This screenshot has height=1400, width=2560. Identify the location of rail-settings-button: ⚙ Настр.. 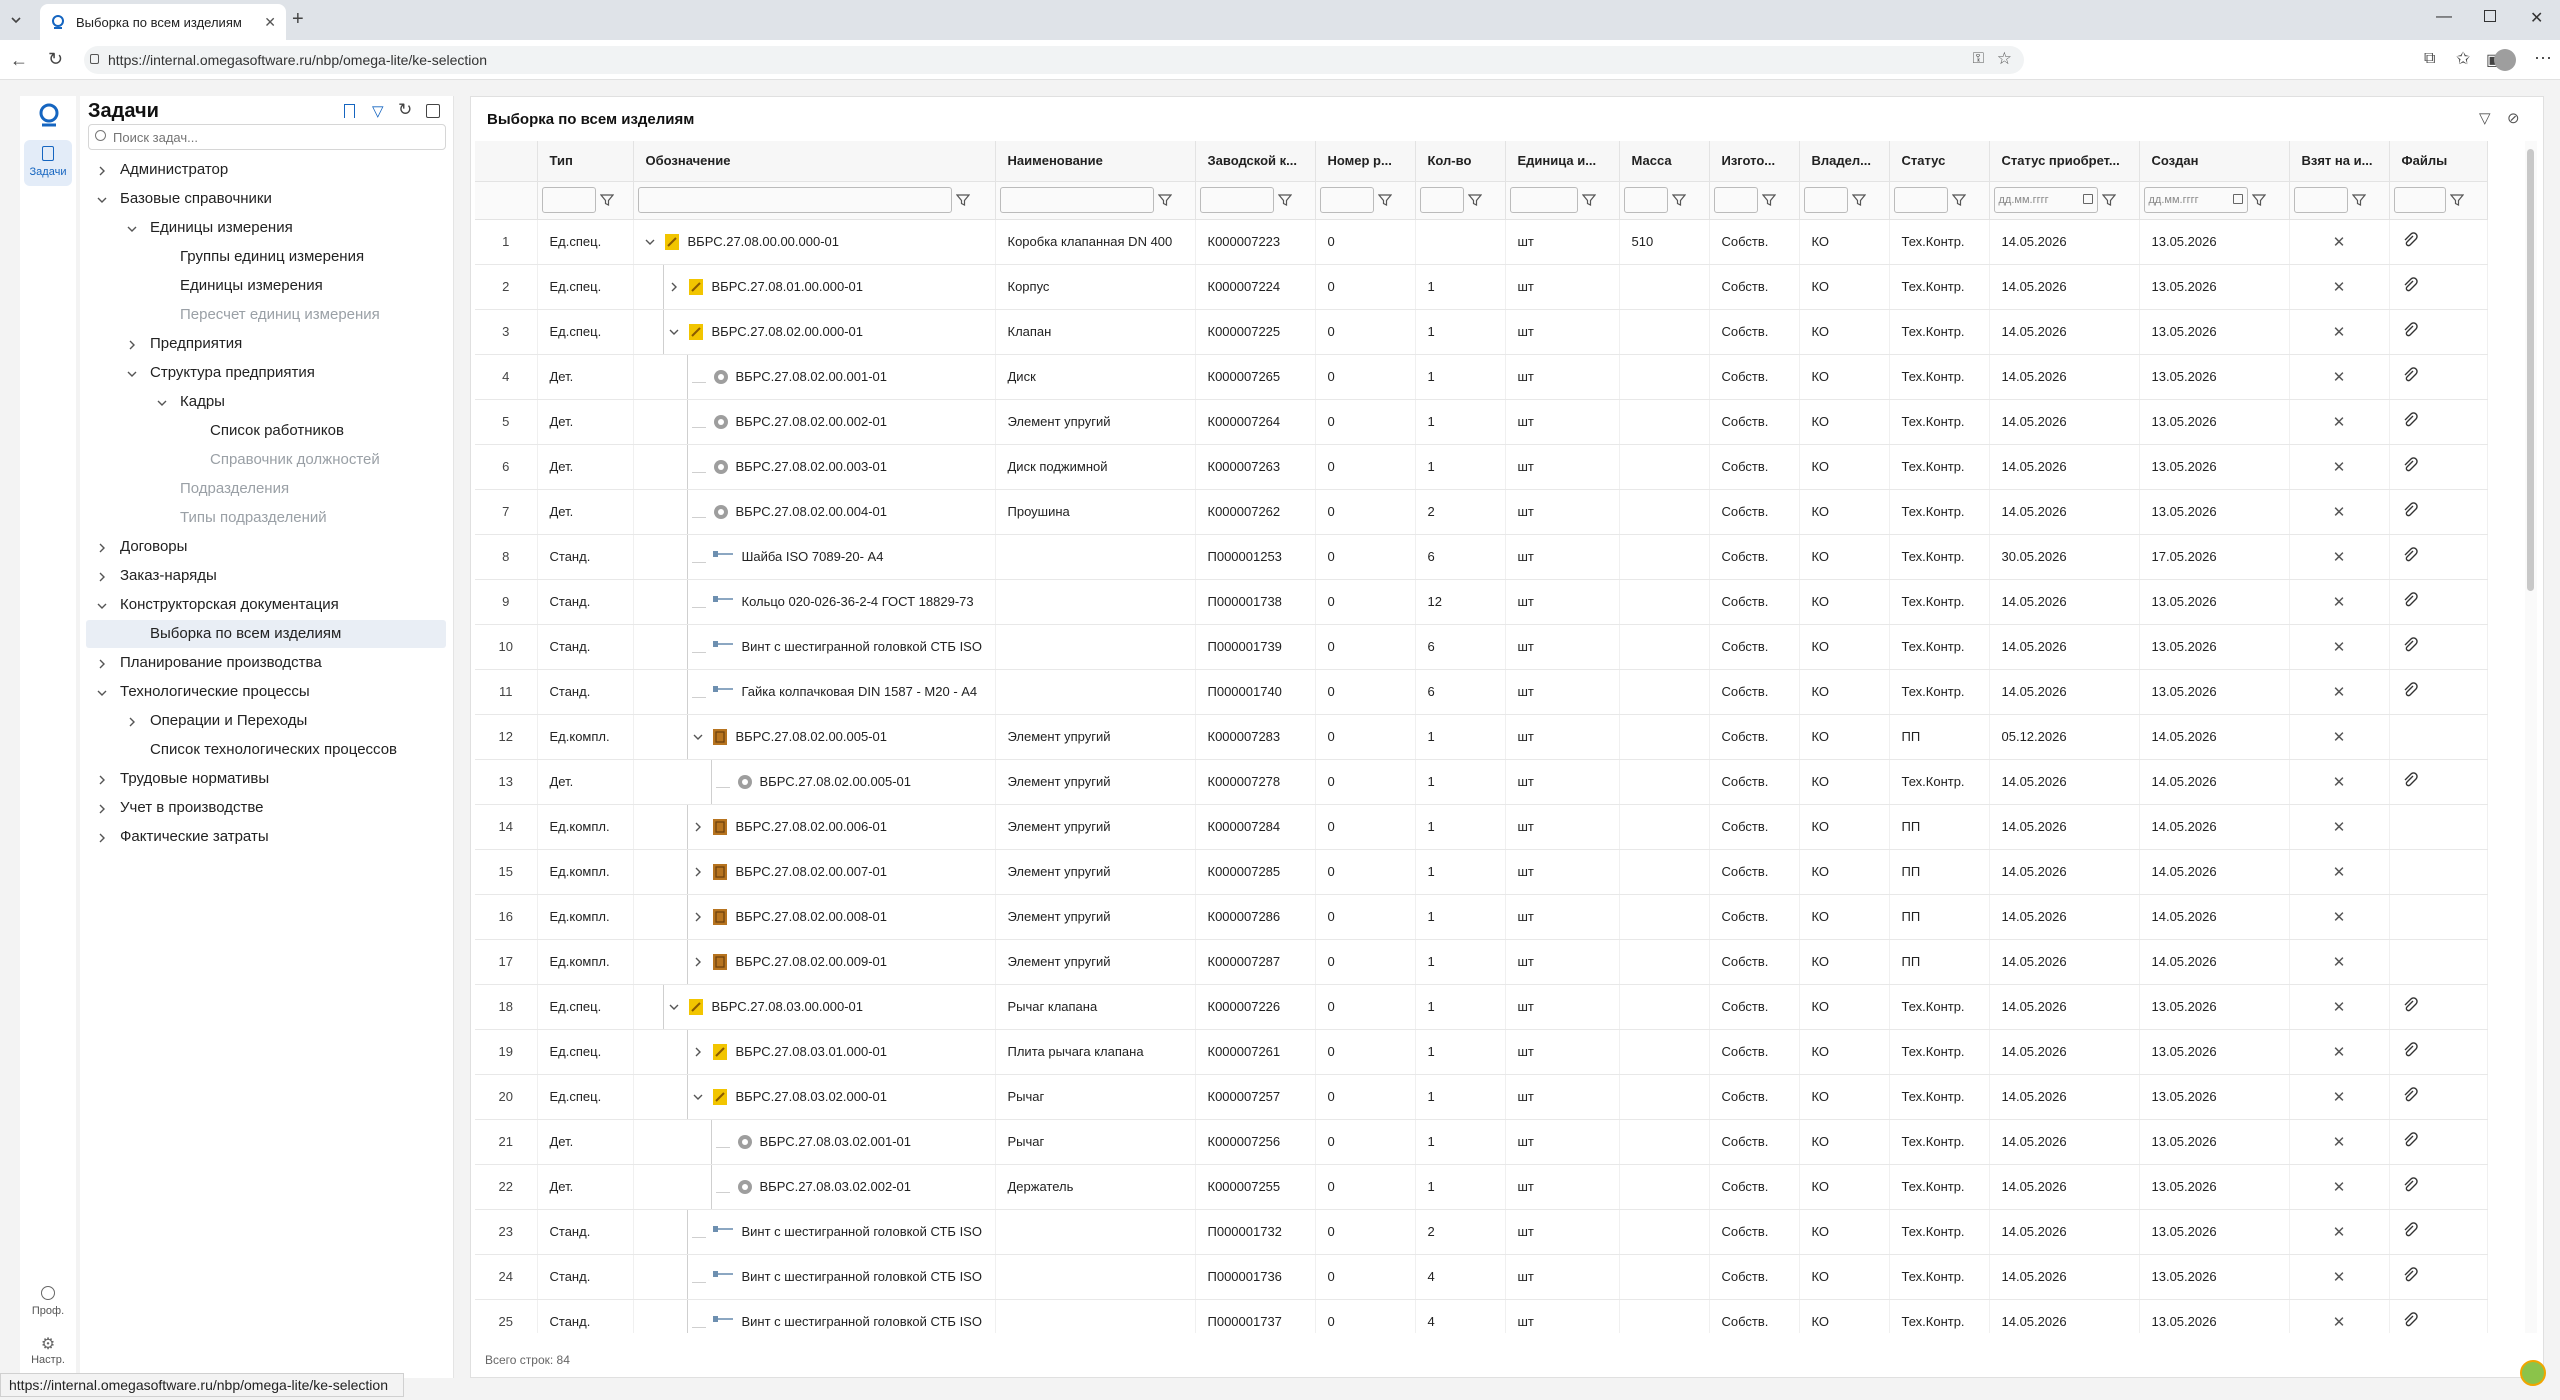
(48, 1355).